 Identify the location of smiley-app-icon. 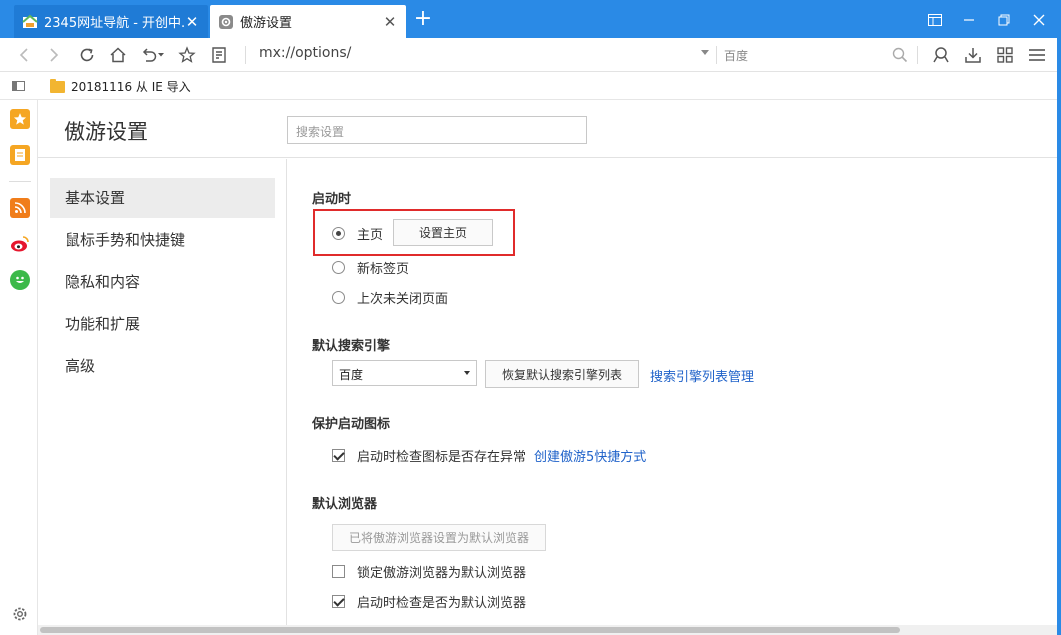
(20, 280).